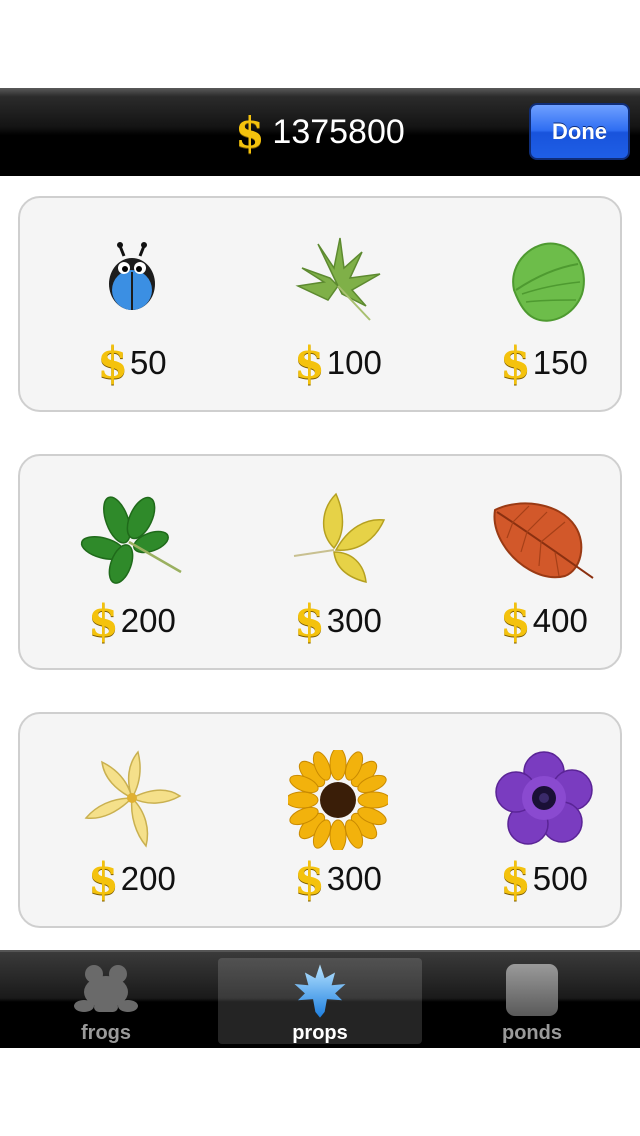 Image resolution: width=640 pixels, height=1136 pixels. I want to click on shop-item-maple-leaf: $ 100, so click(338, 304).